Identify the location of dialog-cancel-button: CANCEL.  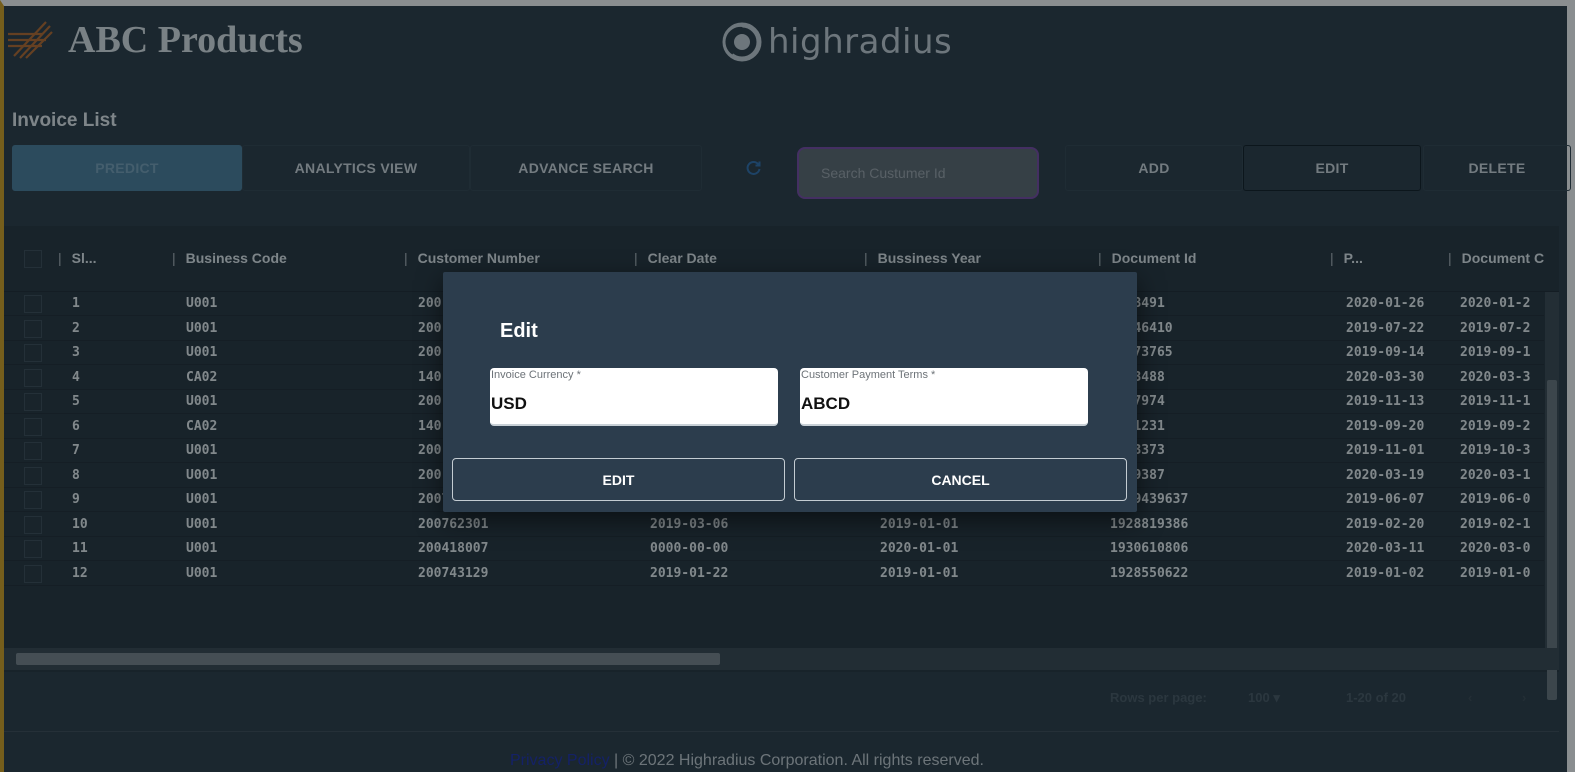
(960, 479).